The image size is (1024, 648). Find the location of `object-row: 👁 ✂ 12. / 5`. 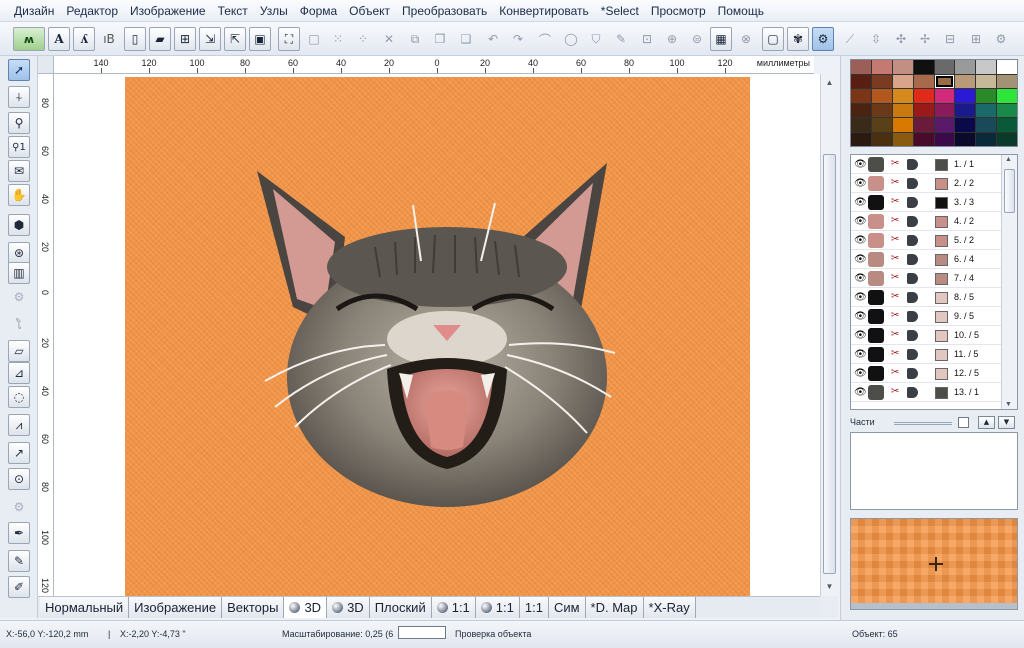

object-row: 👁 ✂ 12. / 5 is located at coordinates (926, 373).